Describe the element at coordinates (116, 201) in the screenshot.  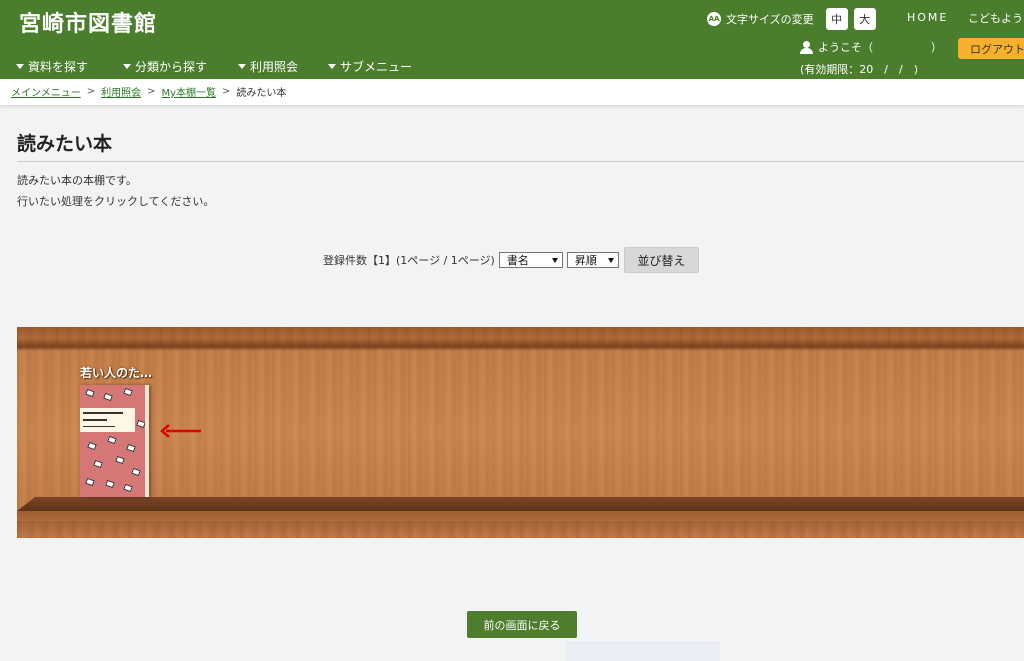
I see `page-instruction: 行いたい処理をクリックしてください。` at that location.